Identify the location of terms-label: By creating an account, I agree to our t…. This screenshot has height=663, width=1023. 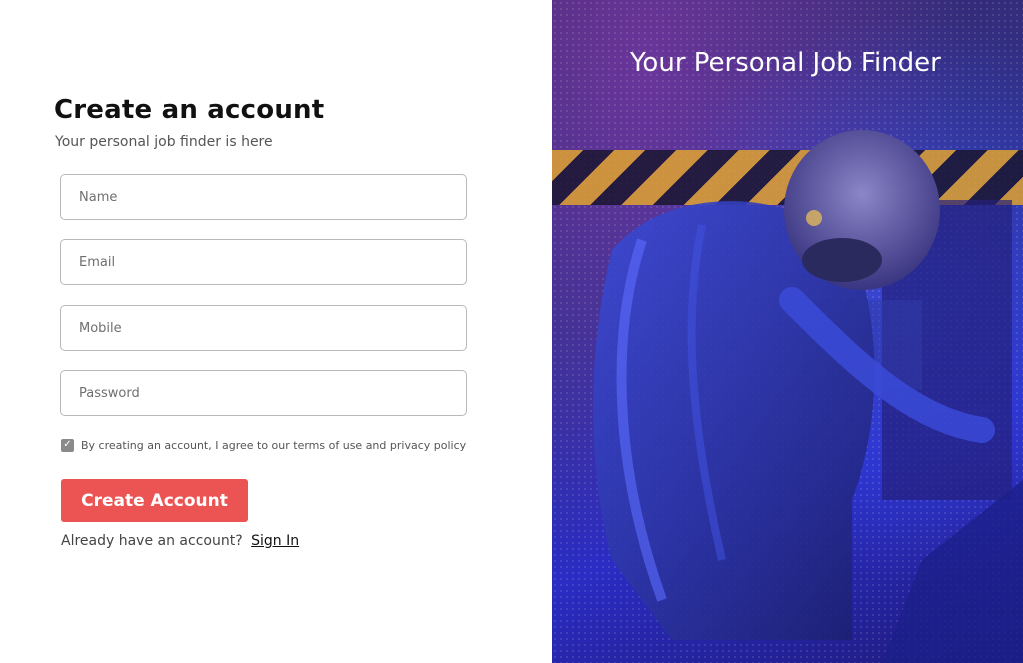
(274, 445).